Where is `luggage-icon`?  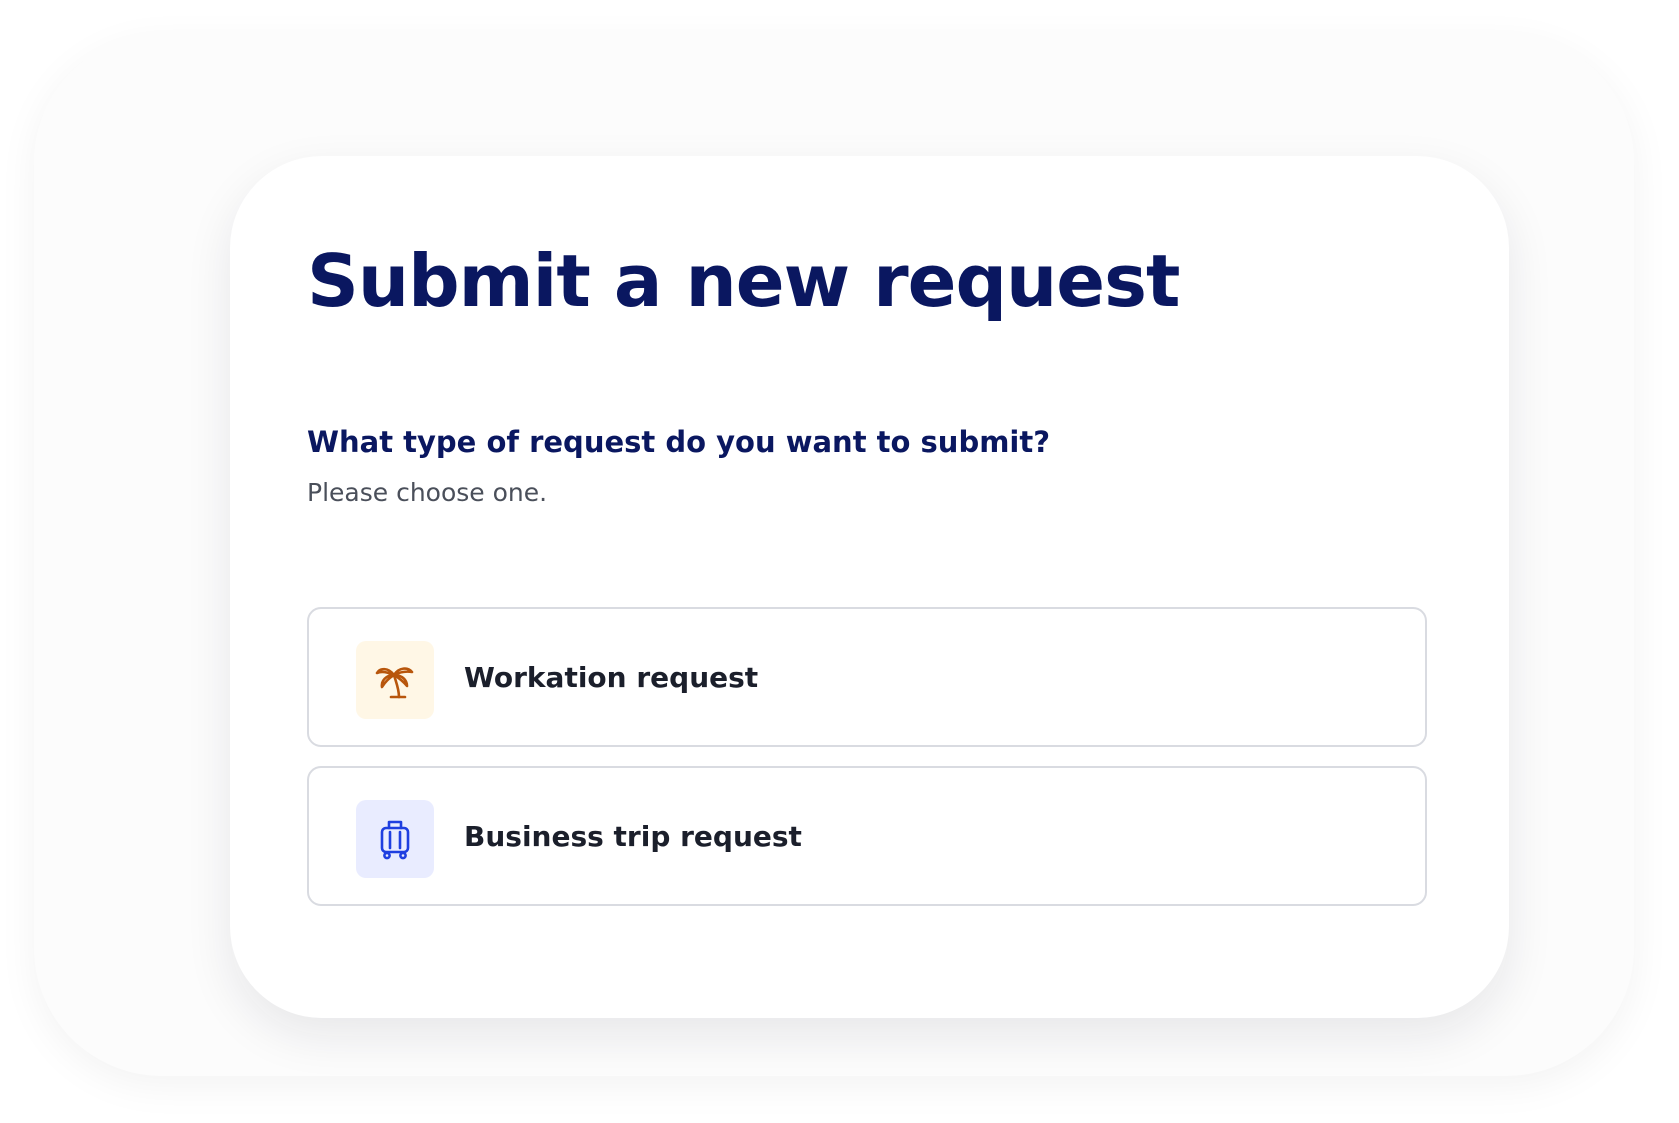 luggage-icon is located at coordinates (395, 839).